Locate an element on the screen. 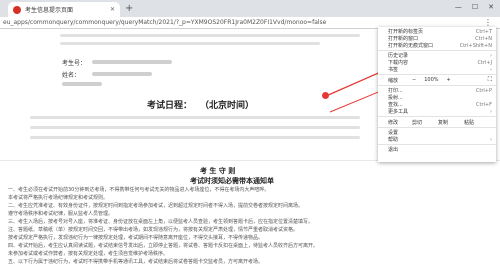  menu-item-more-tools: 更多工具 › is located at coordinates (437, 112).